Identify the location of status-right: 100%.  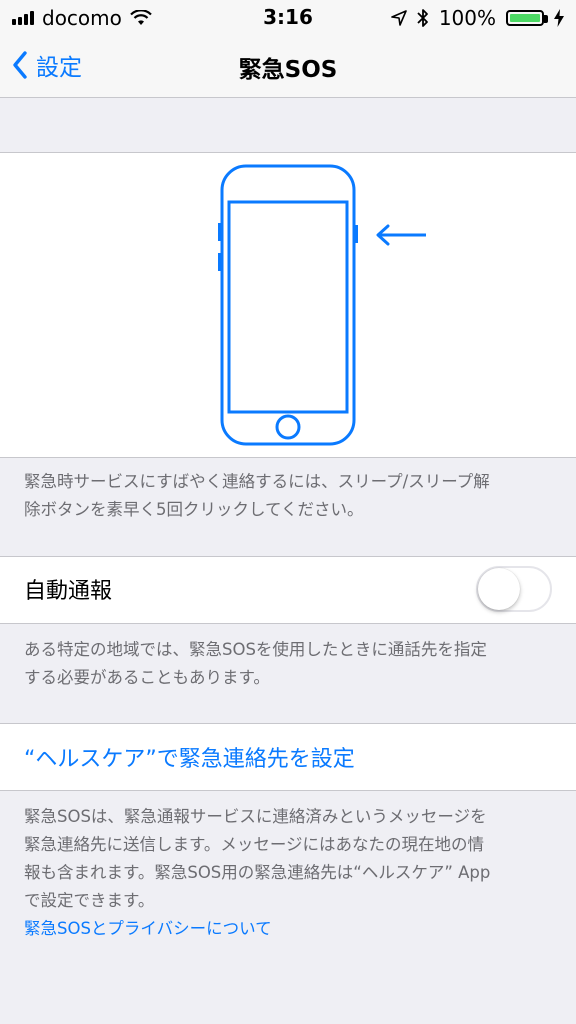
(477, 18).